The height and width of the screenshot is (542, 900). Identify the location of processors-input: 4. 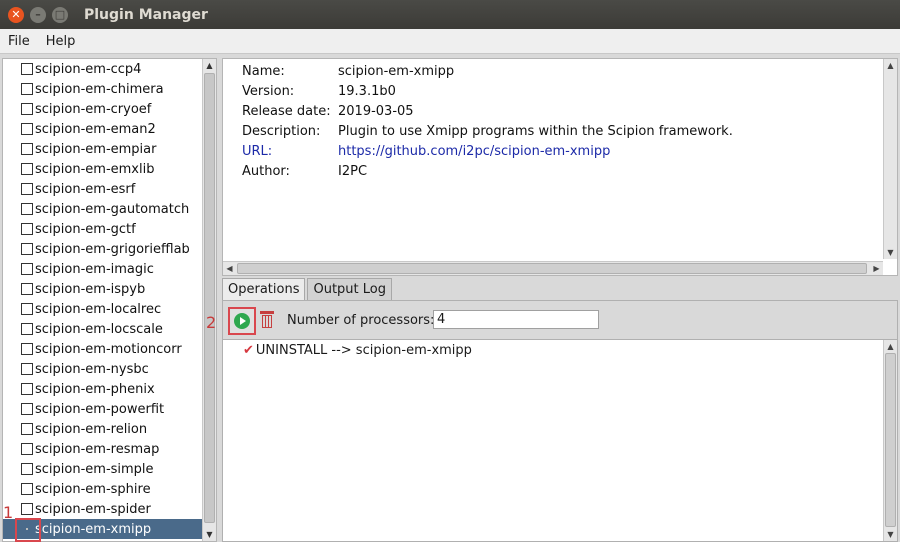
(516, 319).